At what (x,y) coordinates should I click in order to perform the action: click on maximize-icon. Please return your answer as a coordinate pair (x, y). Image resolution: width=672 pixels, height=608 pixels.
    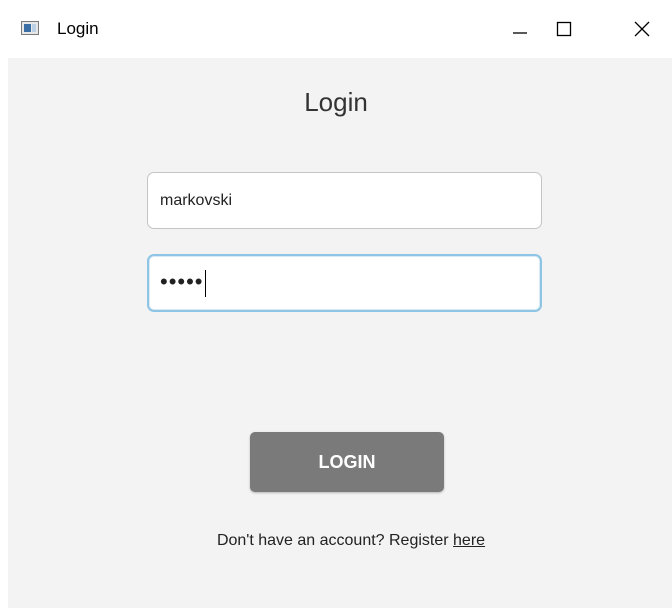
    Looking at the image, I should click on (564, 29).